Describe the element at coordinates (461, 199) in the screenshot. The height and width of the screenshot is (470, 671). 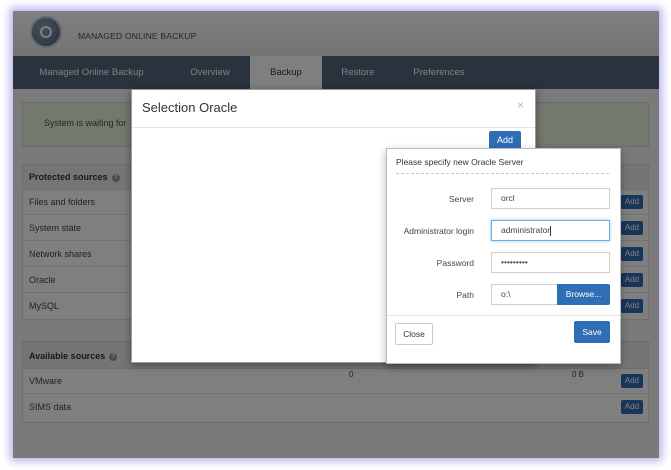
I see `server-label: Server` at that location.